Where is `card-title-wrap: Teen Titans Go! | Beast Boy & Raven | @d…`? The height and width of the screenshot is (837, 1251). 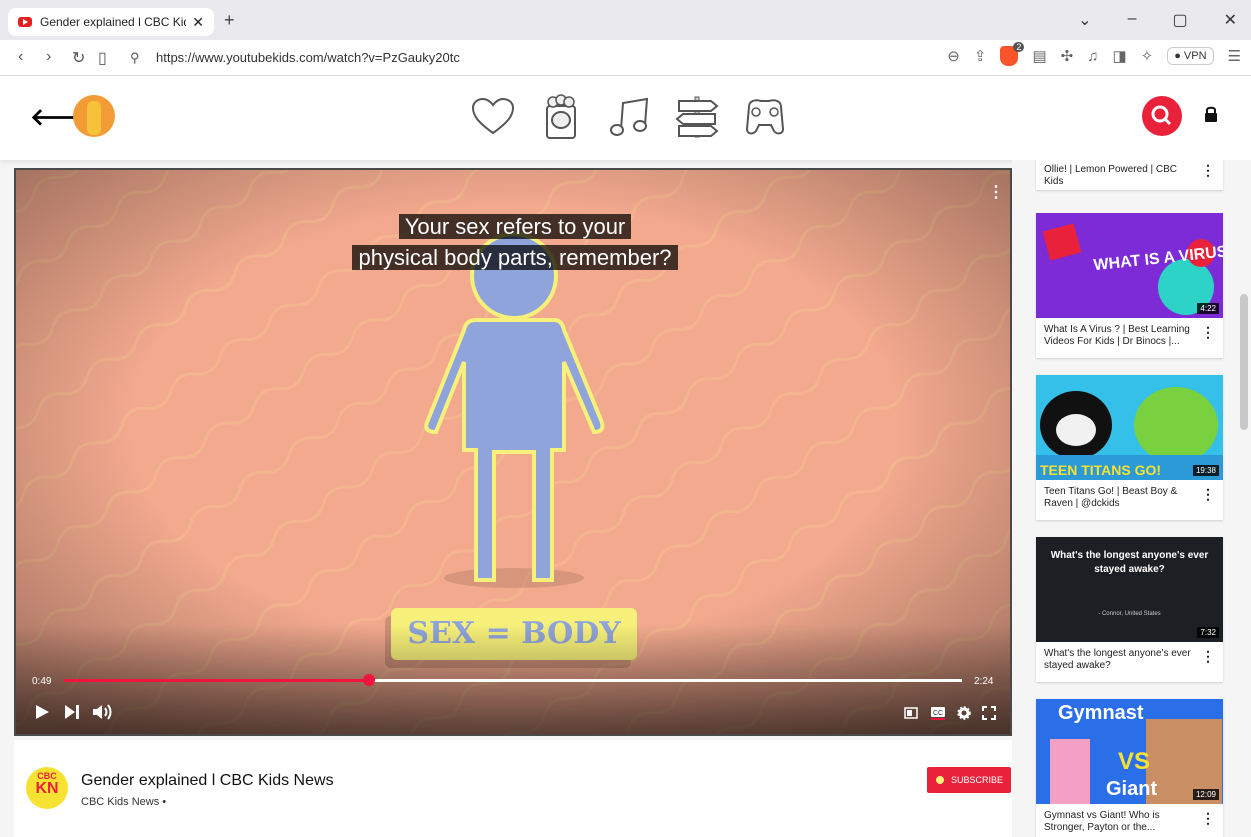 card-title-wrap: Teen Titans Go! | Beast Boy & Raven | @d… is located at coordinates (1129, 500).